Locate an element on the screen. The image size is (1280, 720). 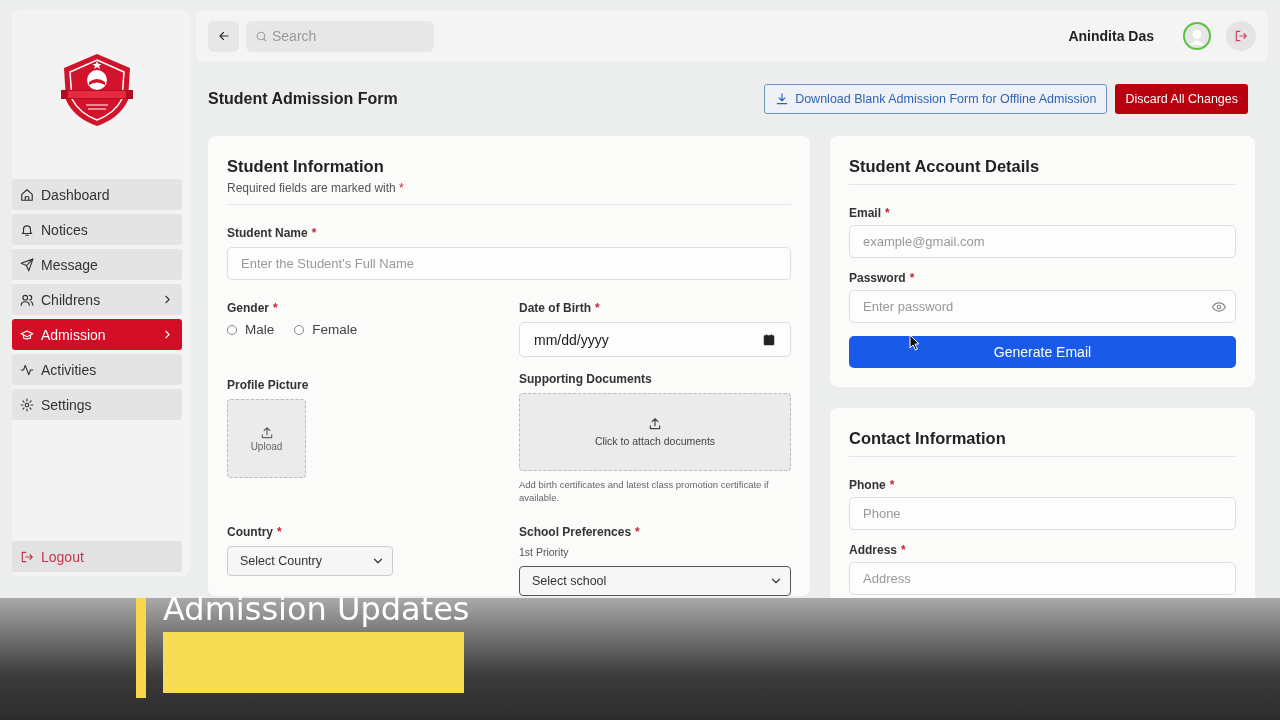
field-label: Gender is located at coordinates (248, 308).